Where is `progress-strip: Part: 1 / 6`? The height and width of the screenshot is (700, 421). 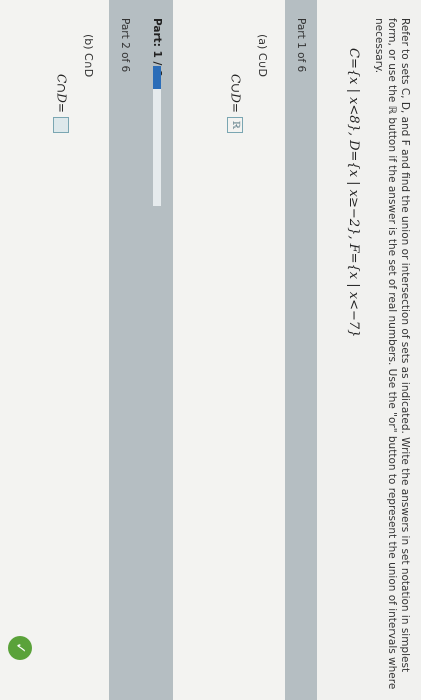 progress-strip: Part: 1 / 6 is located at coordinates (157, 350).